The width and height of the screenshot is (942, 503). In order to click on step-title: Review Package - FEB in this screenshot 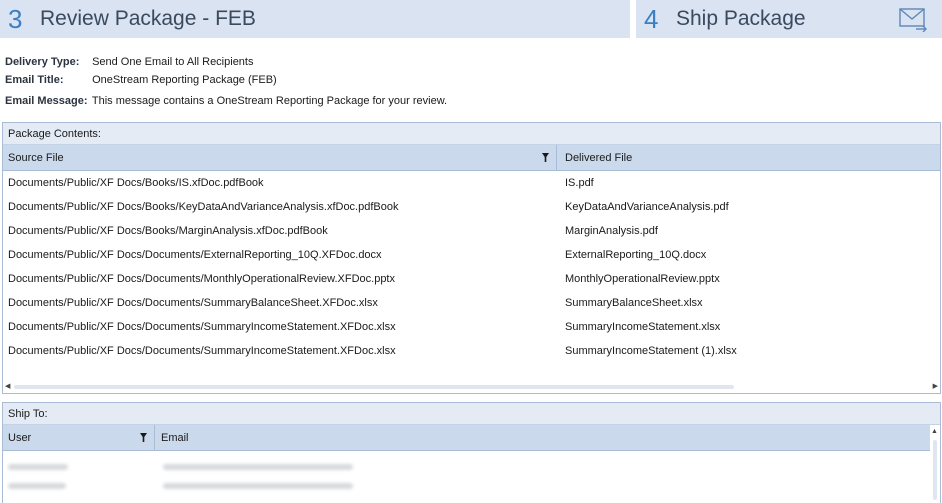, I will do `click(148, 18)`.